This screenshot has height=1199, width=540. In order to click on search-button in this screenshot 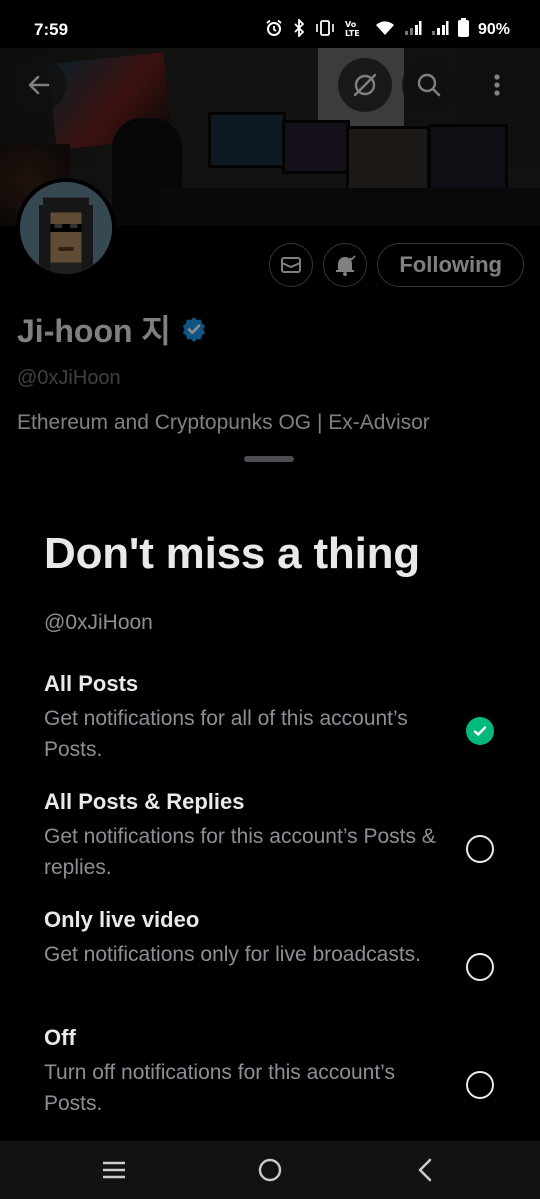, I will do `click(429, 85)`.